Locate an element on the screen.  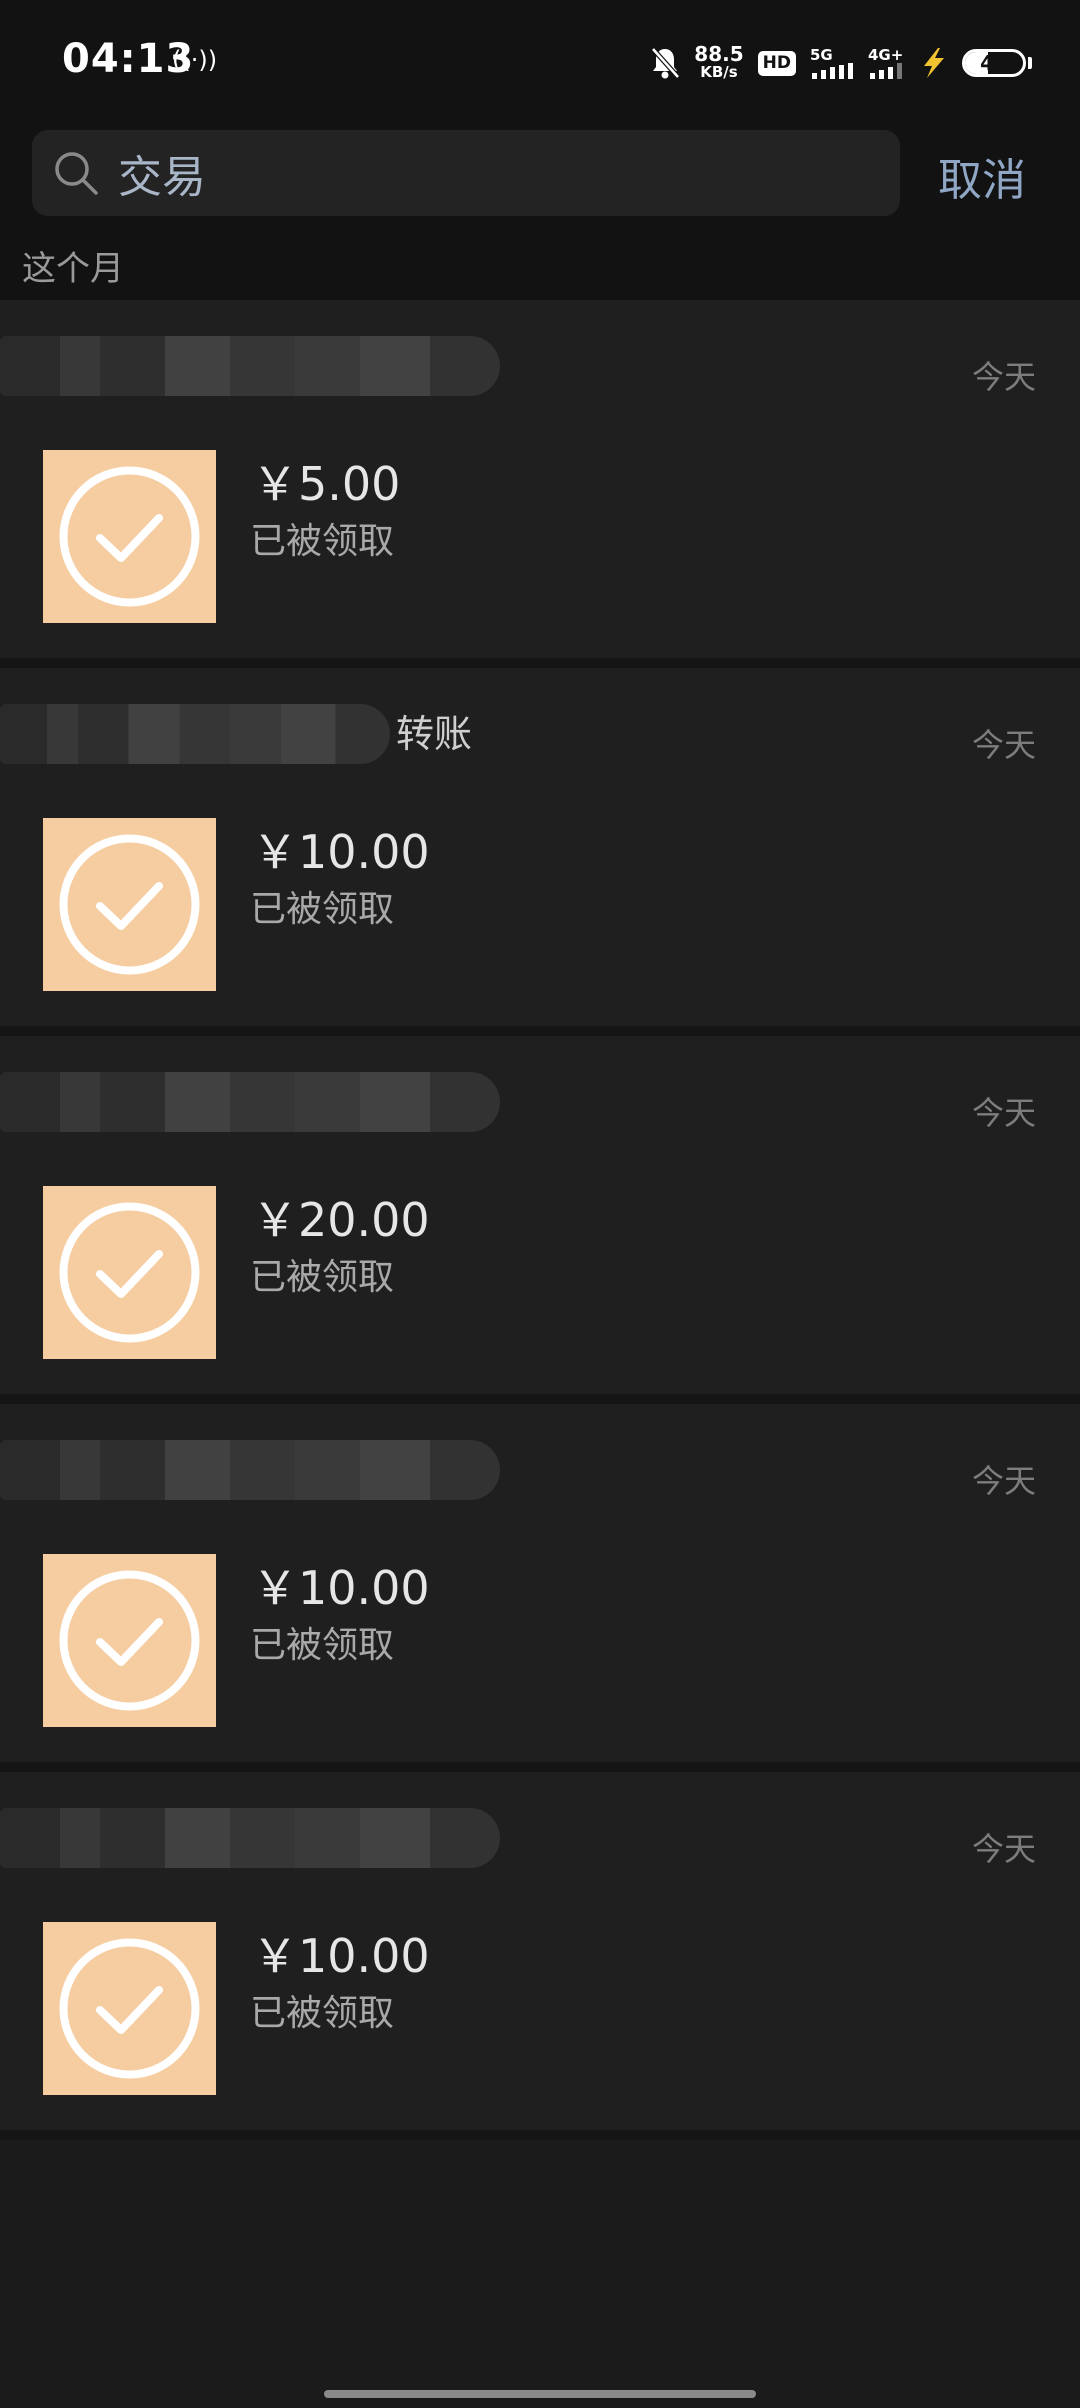
transaction-title-text: 转账 is located at coordinates (433, 734).